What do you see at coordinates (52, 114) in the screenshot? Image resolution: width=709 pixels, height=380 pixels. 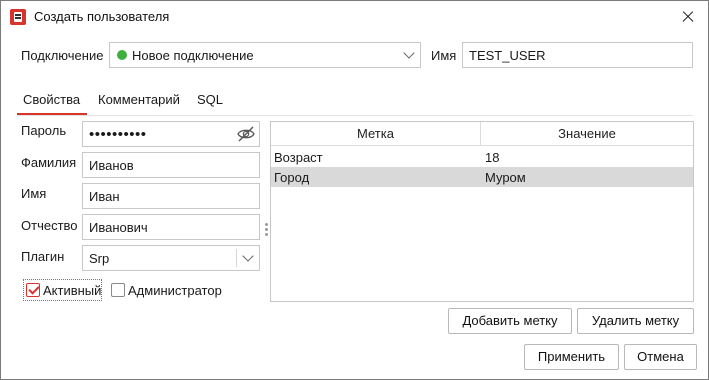 I see `active-tab-indicator` at bounding box center [52, 114].